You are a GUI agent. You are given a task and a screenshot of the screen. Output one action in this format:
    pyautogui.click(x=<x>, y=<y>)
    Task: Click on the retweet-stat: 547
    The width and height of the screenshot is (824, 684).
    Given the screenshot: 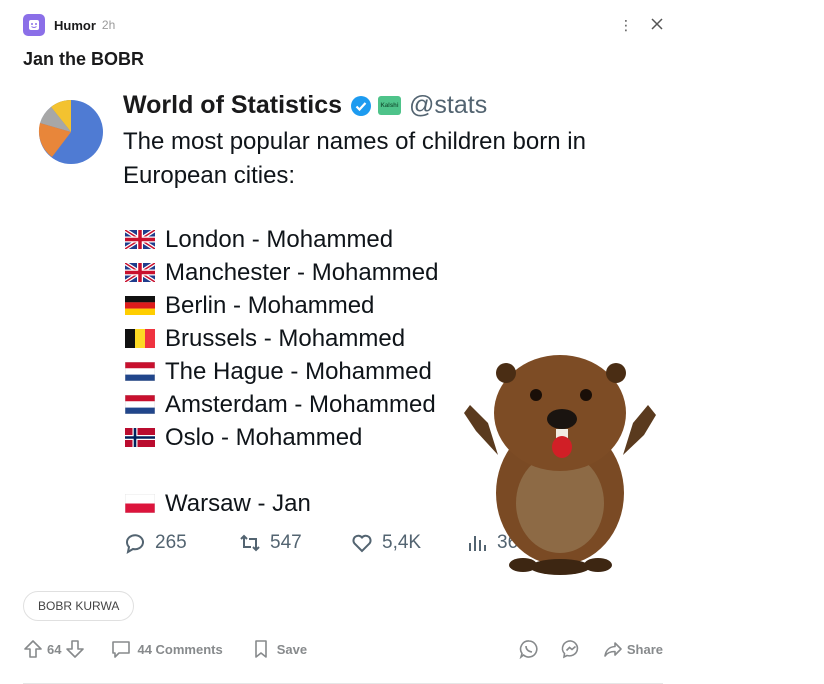 What is the action you would take?
    pyautogui.click(x=294, y=543)
    